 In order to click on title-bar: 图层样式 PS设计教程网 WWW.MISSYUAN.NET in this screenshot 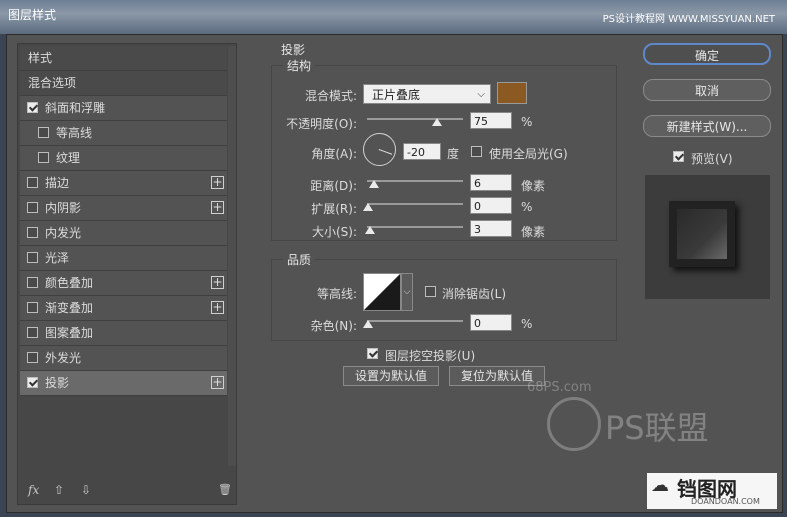, I will do `click(393, 17)`.